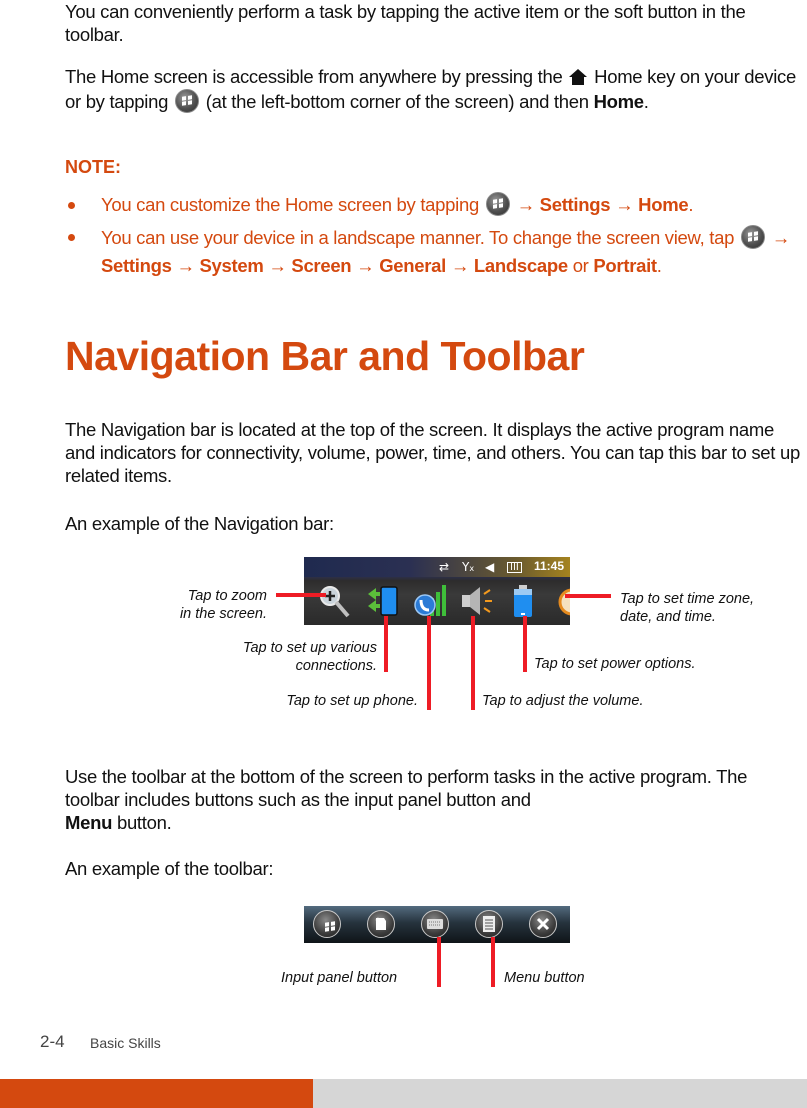 The image size is (807, 1108). I want to click on menu-callout-line, so click(493, 962).